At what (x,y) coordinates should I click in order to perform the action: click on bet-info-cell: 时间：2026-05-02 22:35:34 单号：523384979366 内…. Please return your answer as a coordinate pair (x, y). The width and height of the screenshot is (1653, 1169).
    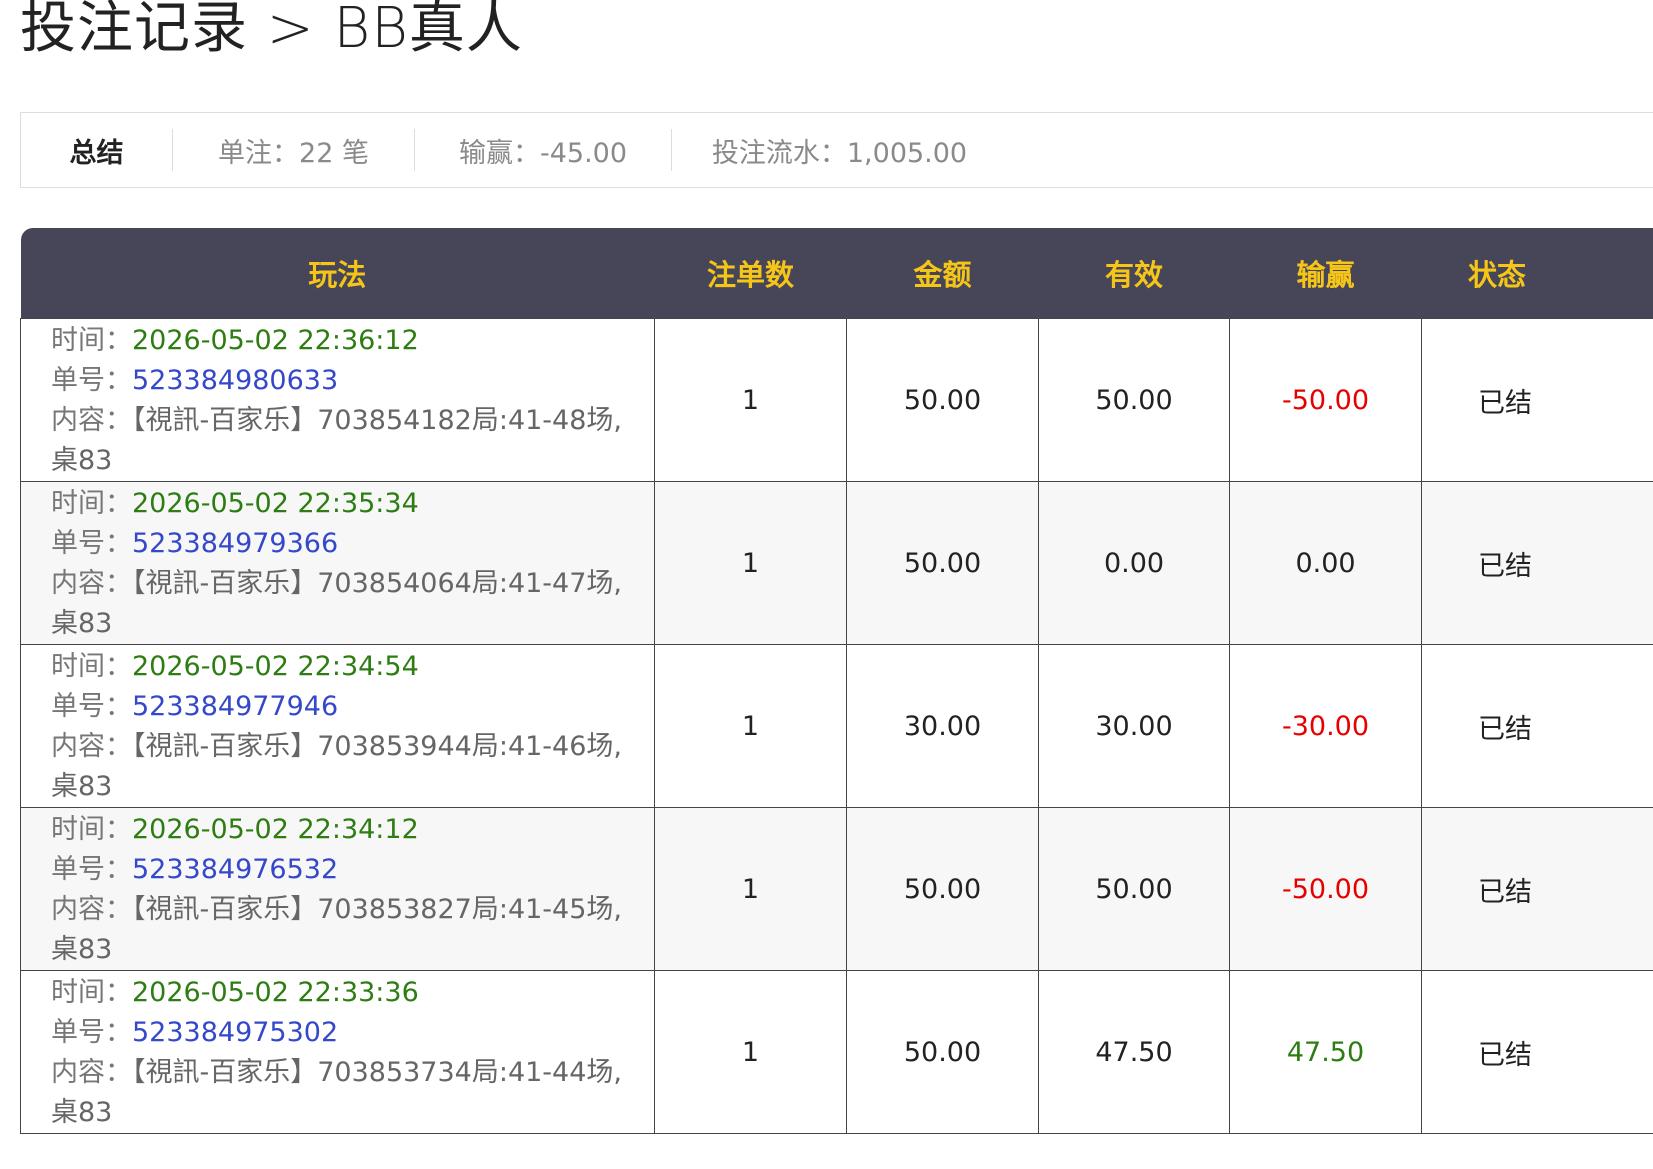
    Looking at the image, I should click on (337, 563).